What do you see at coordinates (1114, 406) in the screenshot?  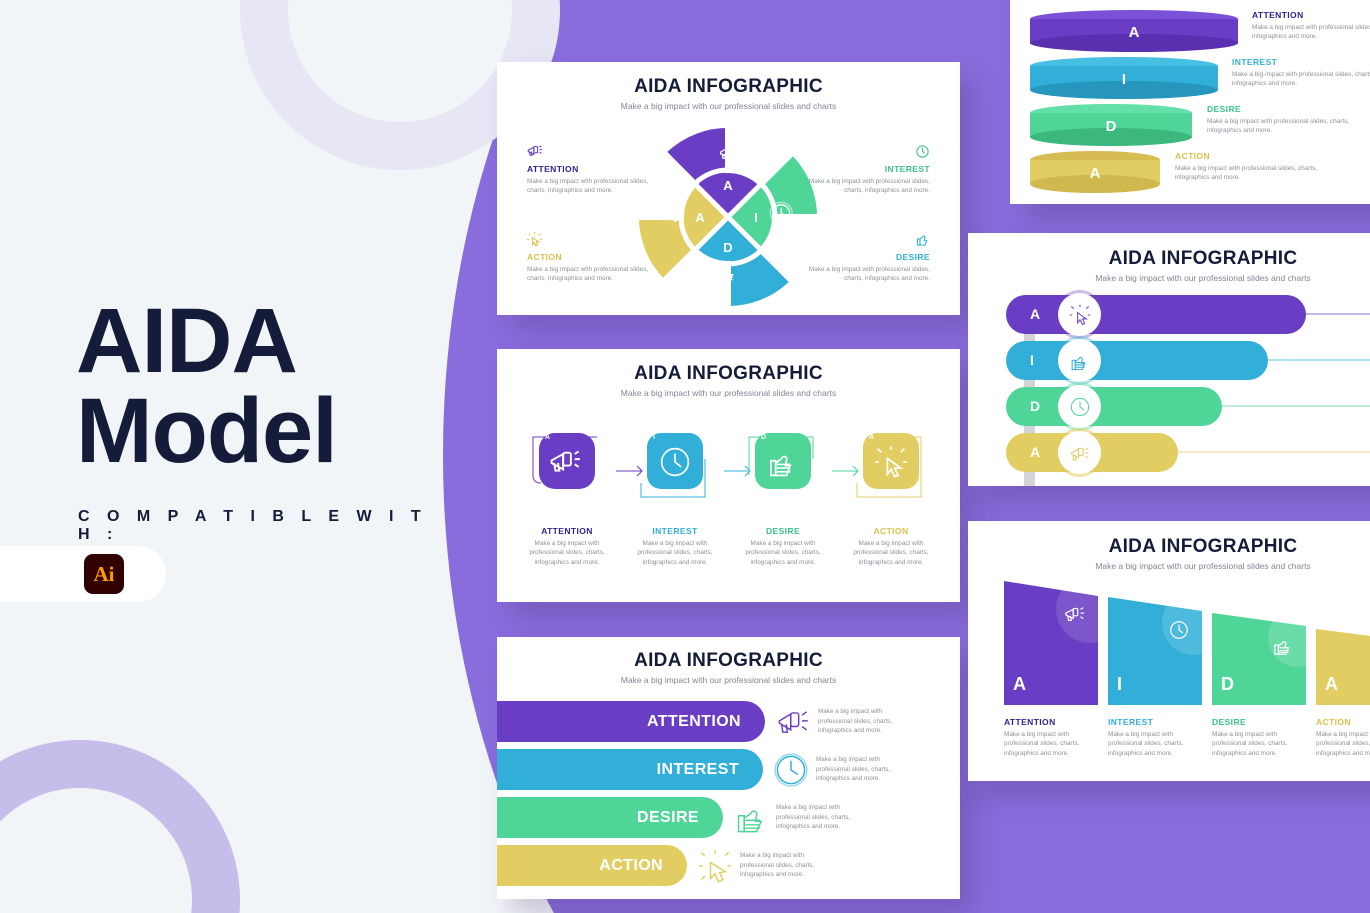 I see `pill-desire: D` at bounding box center [1114, 406].